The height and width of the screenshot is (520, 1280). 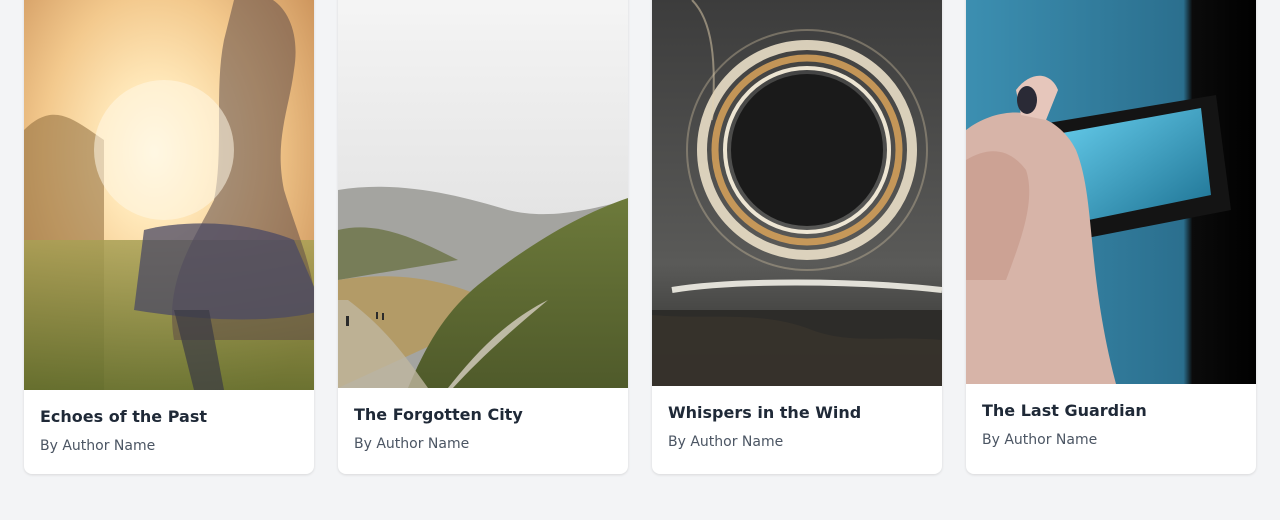 What do you see at coordinates (1111, 411) in the screenshot?
I see `book-title: The Last Guardian` at bounding box center [1111, 411].